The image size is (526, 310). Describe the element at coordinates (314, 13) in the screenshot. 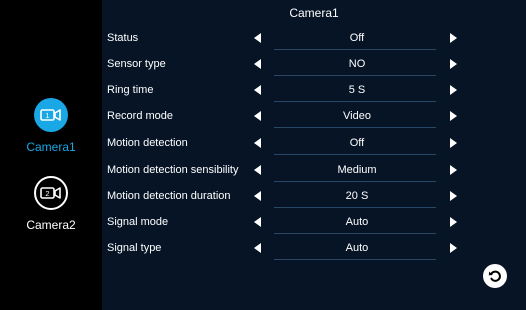

I see `page-title: Camera1` at that location.